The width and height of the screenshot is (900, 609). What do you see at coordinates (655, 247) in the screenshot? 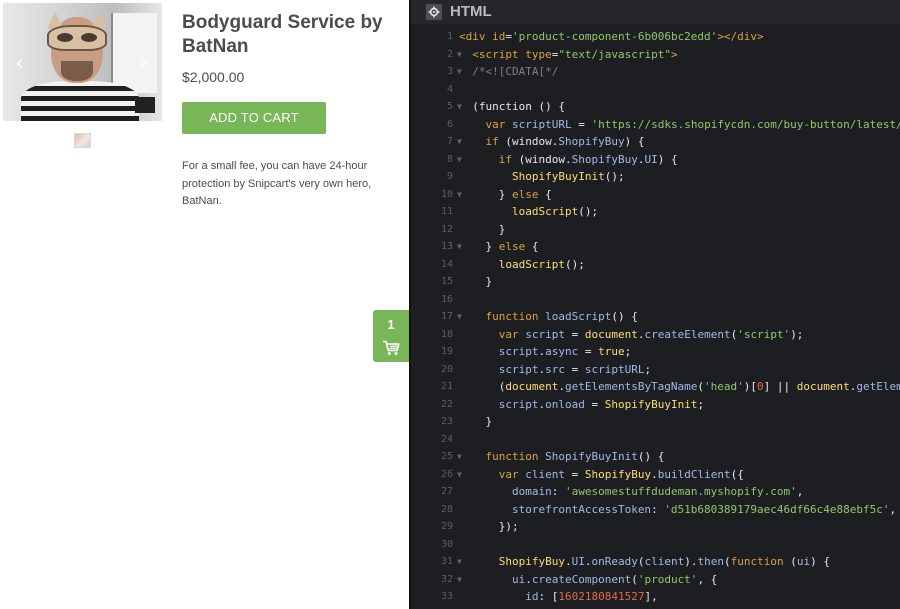
I see `code-line: 13 ▼ } else {` at bounding box center [655, 247].